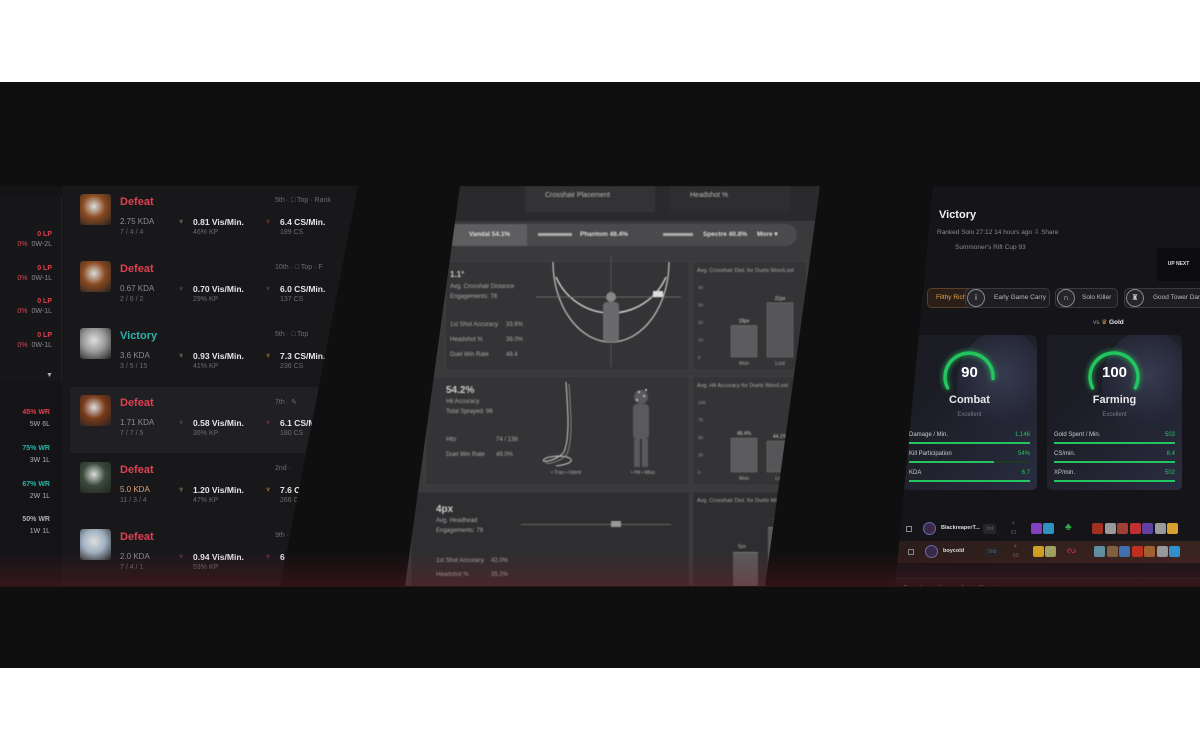 The width and height of the screenshot is (1200, 750). I want to click on vision-per-min: 0.58 Vis/Min., so click(218, 423).